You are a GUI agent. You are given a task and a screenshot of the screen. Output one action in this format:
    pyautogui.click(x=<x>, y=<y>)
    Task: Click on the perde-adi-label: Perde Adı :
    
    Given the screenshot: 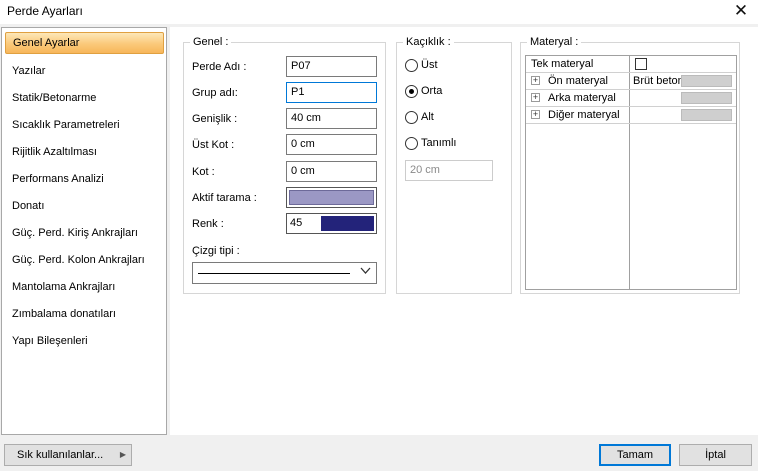 What is the action you would take?
    pyautogui.click(x=219, y=67)
    